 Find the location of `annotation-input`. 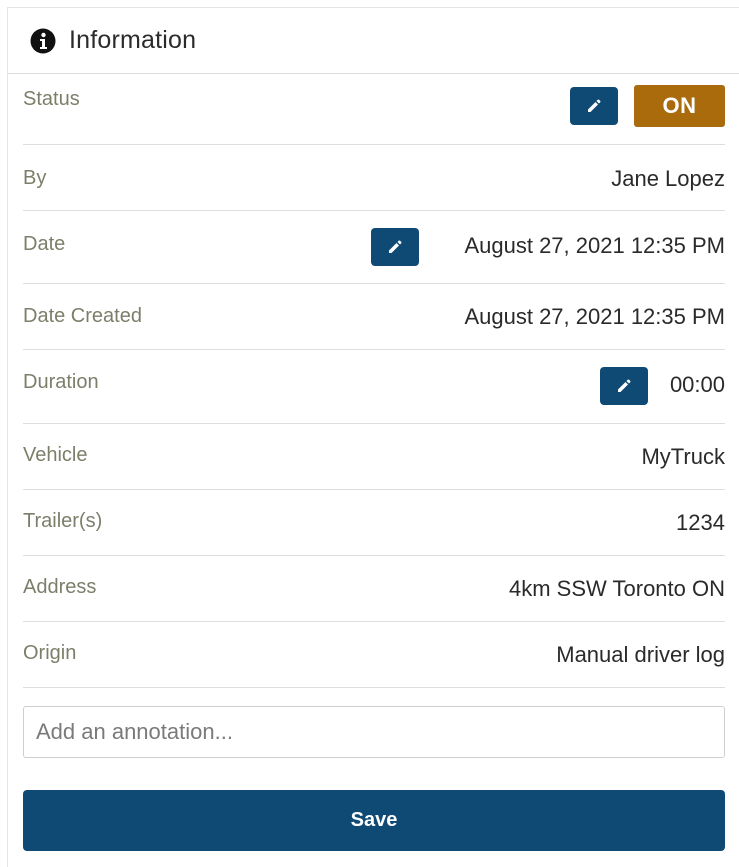

annotation-input is located at coordinates (374, 732).